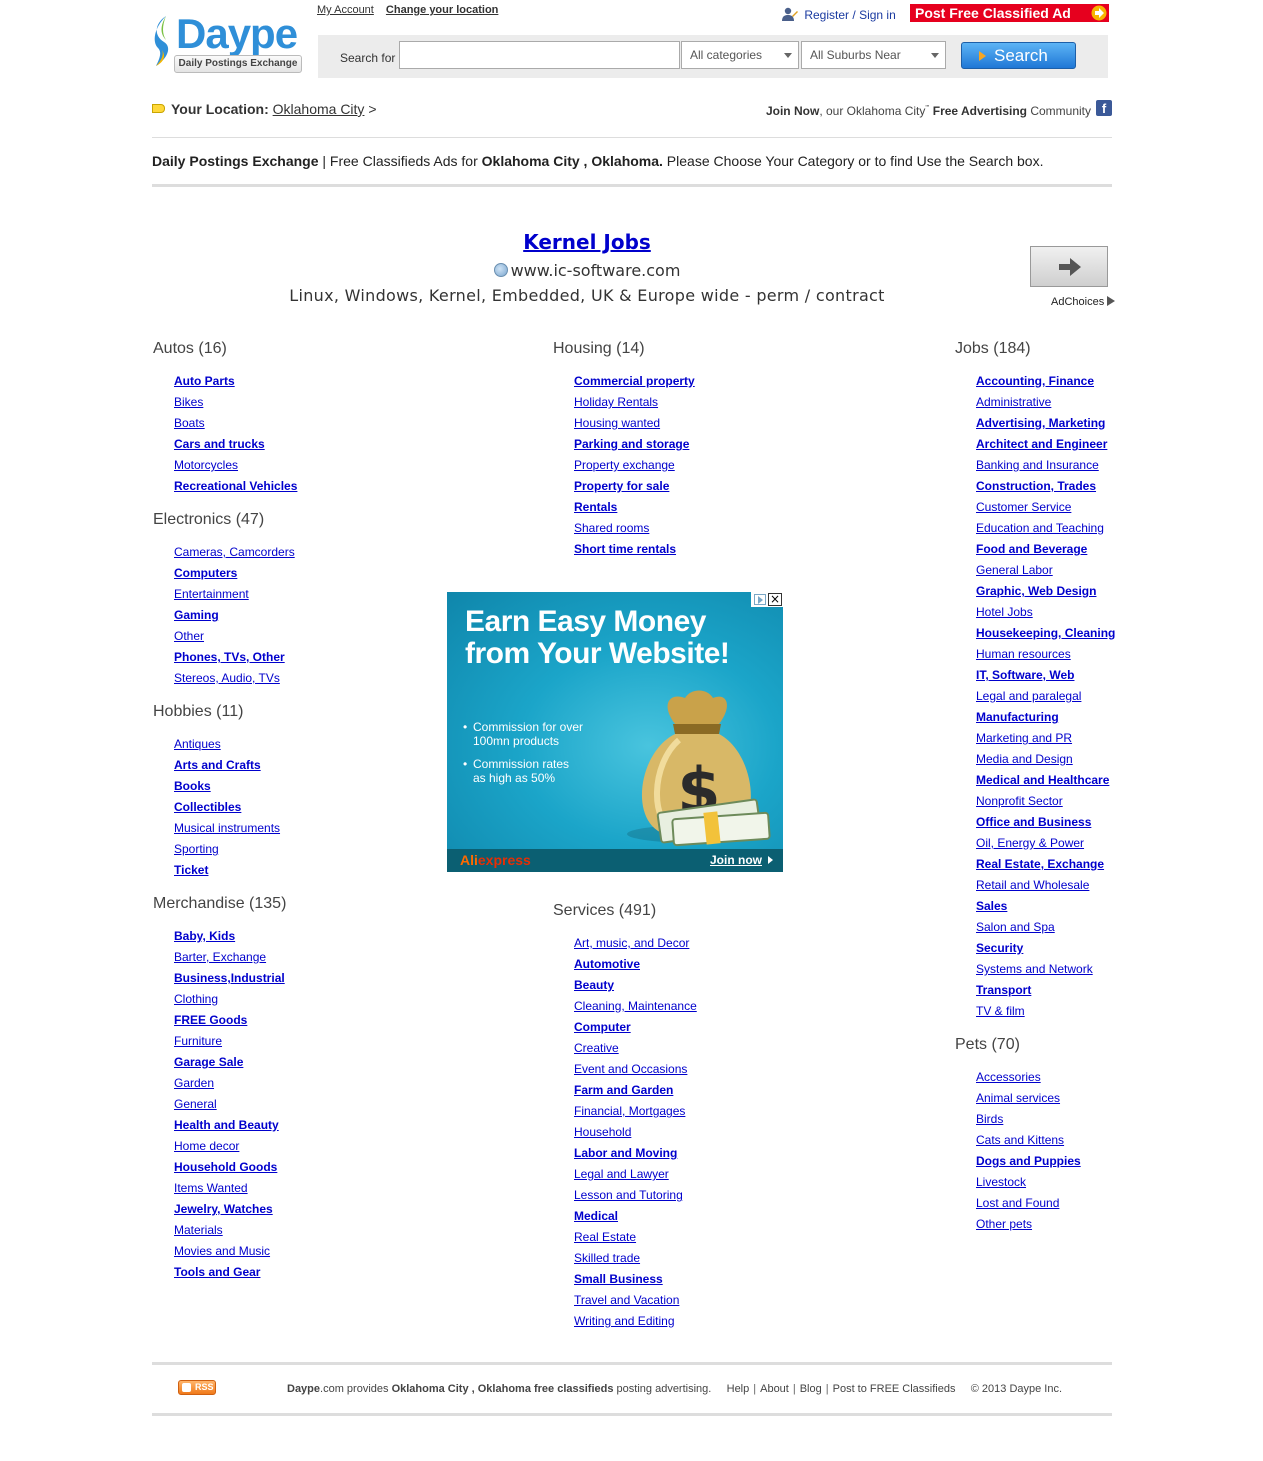 This screenshot has height=1461, width=1263. What do you see at coordinates (194, 1083) in the screenshot?
I see `subcategory-link: Garden` at bounding box center [194, 1083].